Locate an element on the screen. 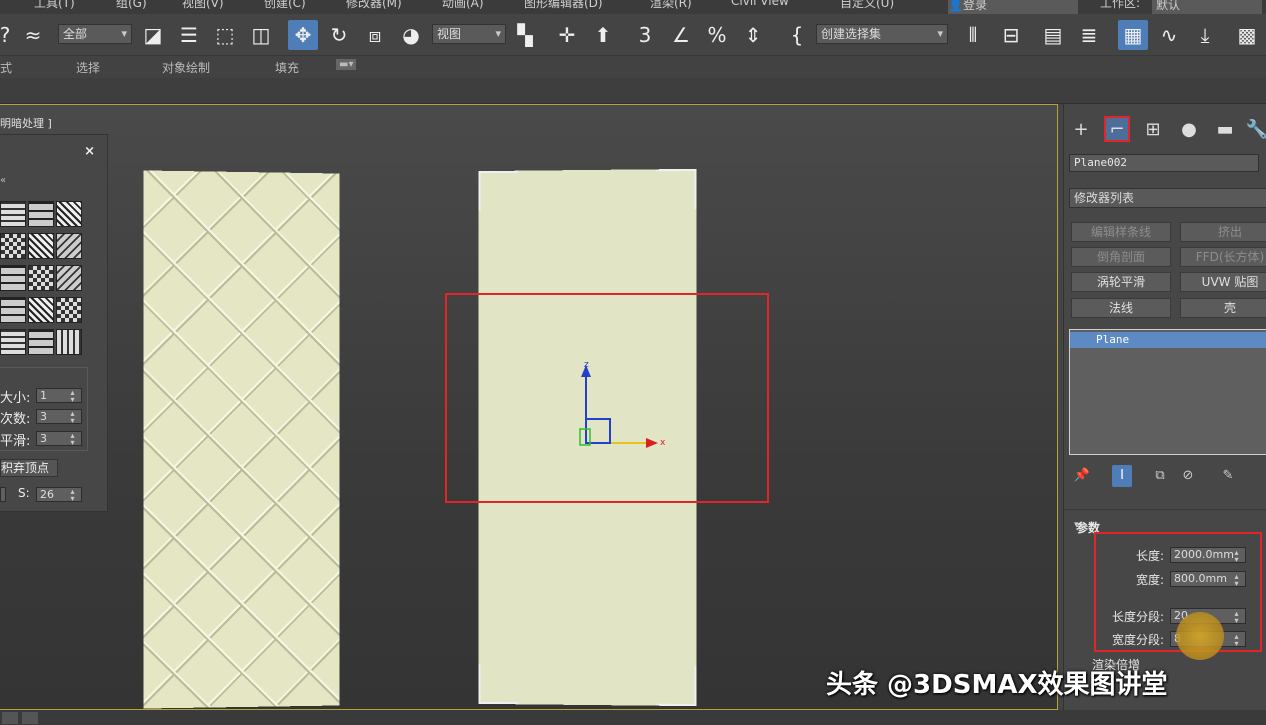 This screenshot has height=725, width=1266. scene-explorer-icon: ▤ is located at coordinates (1053, 35).